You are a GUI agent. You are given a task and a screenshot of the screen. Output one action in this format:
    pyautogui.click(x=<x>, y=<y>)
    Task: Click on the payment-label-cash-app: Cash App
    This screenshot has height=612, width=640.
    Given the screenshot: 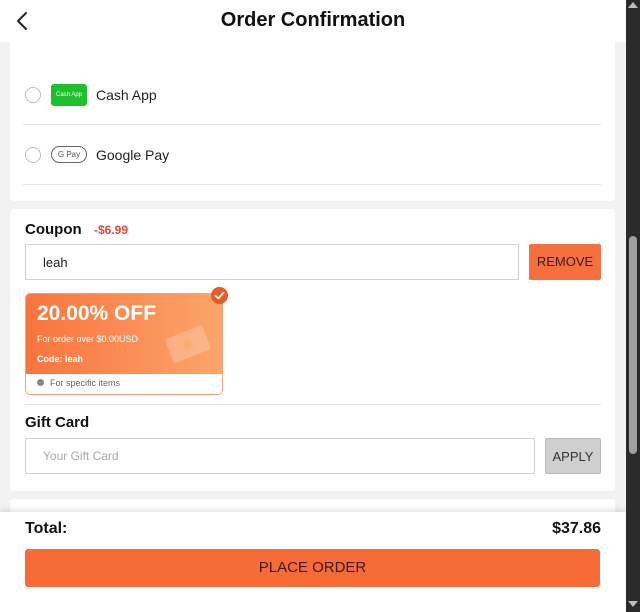 What is the action you would take?
    pyautogui.click(x=126, y=95)
    